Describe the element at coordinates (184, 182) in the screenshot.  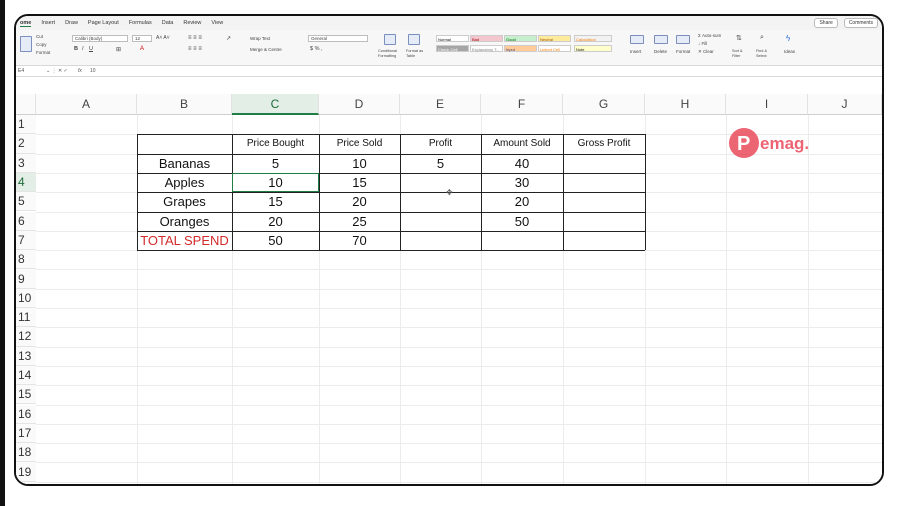
I see `row-label-cell: Apples` at that location.